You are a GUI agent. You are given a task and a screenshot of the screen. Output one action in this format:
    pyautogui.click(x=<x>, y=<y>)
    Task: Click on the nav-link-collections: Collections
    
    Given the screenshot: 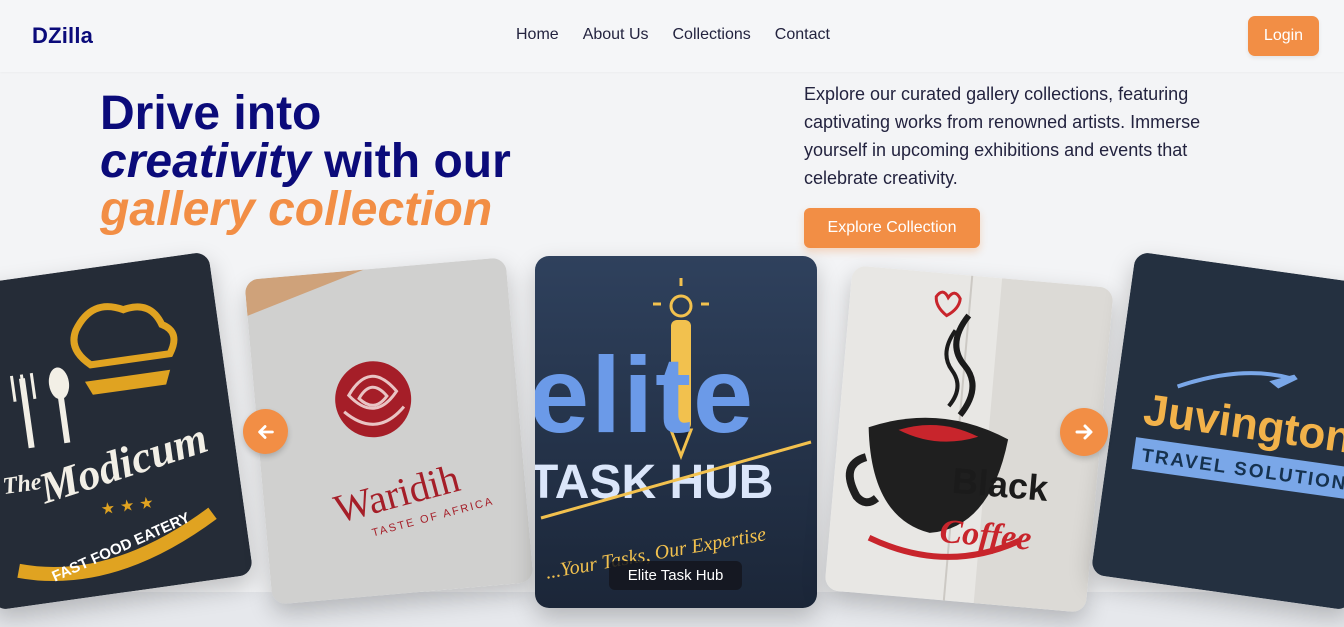 What is the action you would take?
    pyautogui.click(x=712, y=35)
    